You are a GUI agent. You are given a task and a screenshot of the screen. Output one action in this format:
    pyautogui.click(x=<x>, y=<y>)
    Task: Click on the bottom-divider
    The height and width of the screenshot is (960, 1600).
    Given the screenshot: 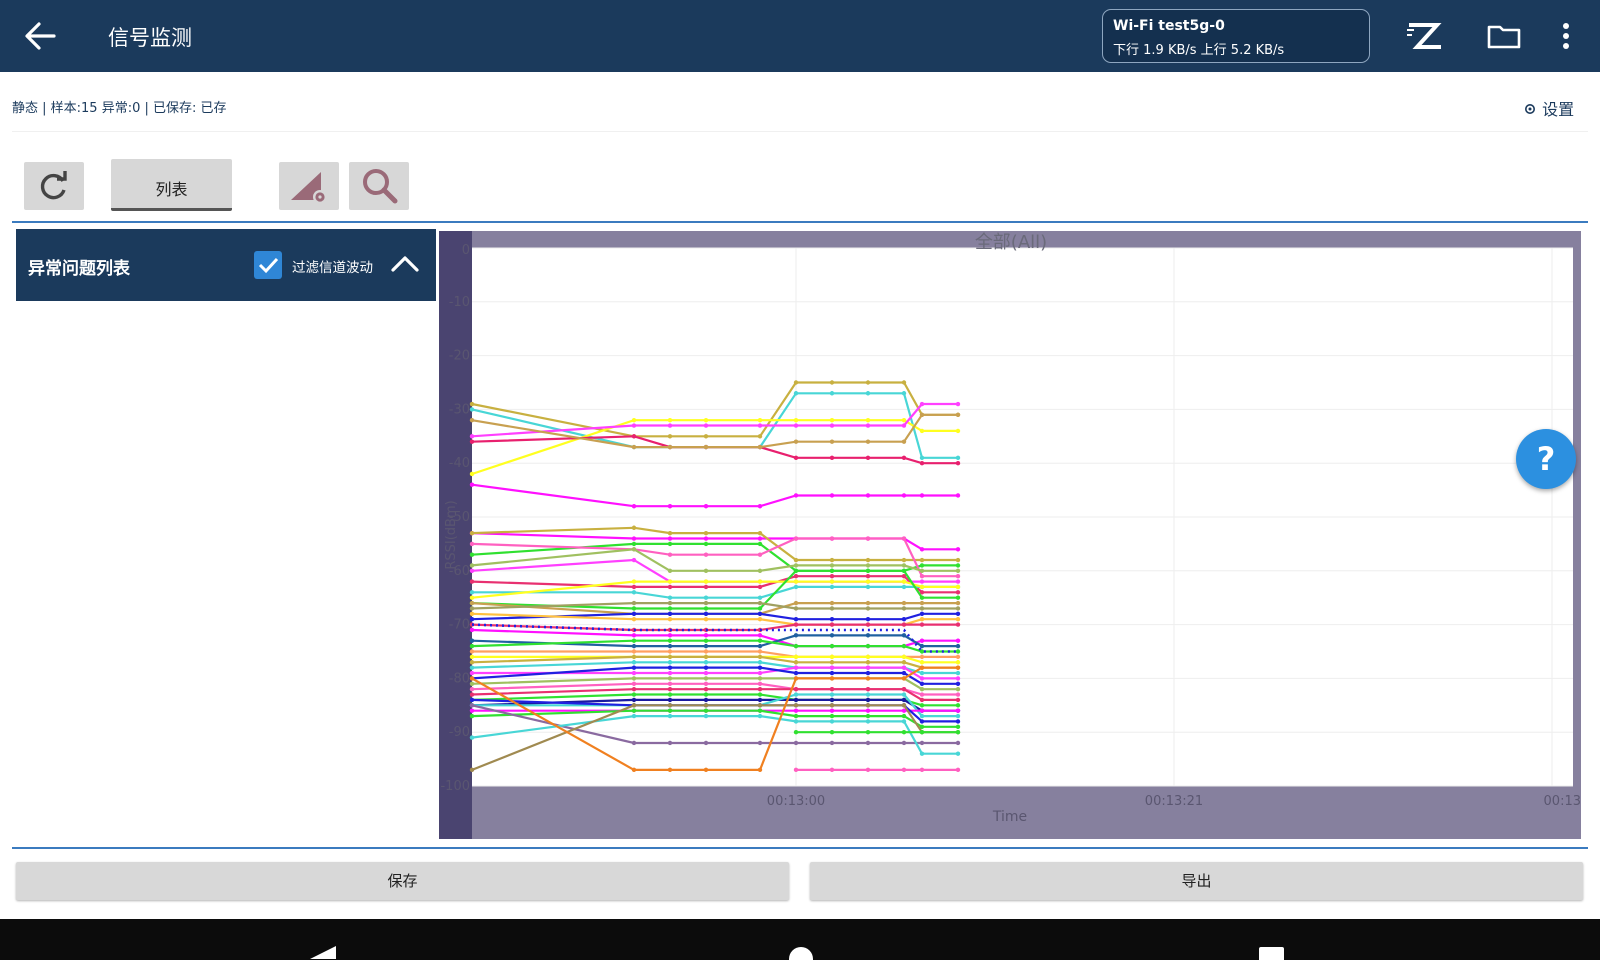 What is the action you would take?
    pyautogui.click(x=800, y=848)
    